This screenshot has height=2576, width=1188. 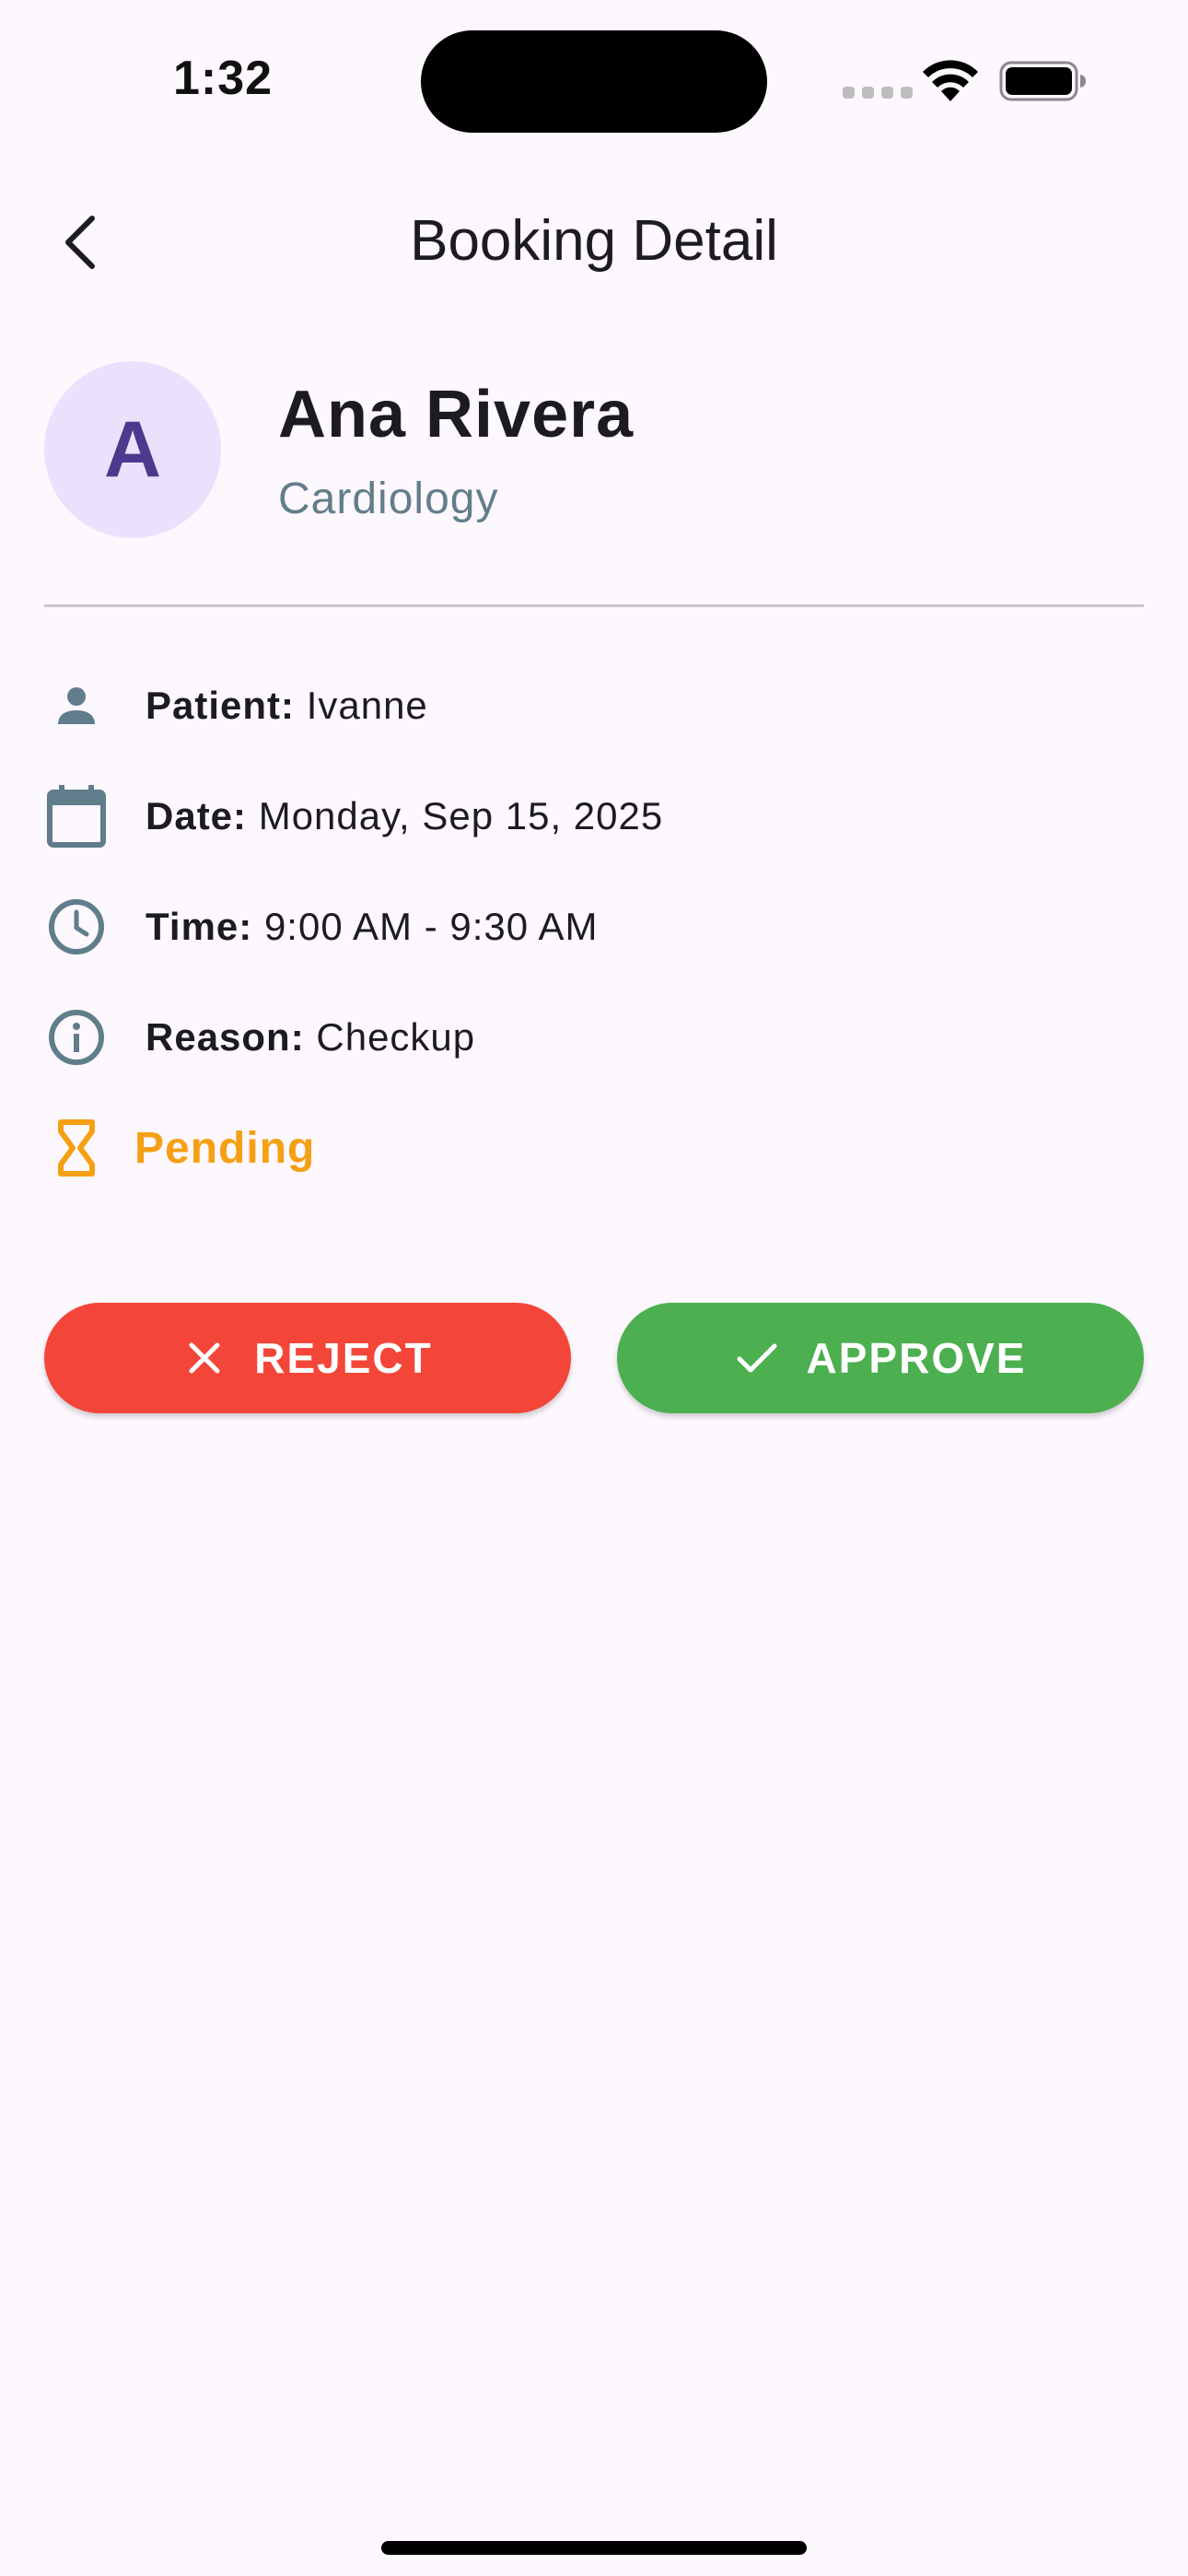 I want to click on patient-row: Patient: Ivanne, so click(x=550, y=705).